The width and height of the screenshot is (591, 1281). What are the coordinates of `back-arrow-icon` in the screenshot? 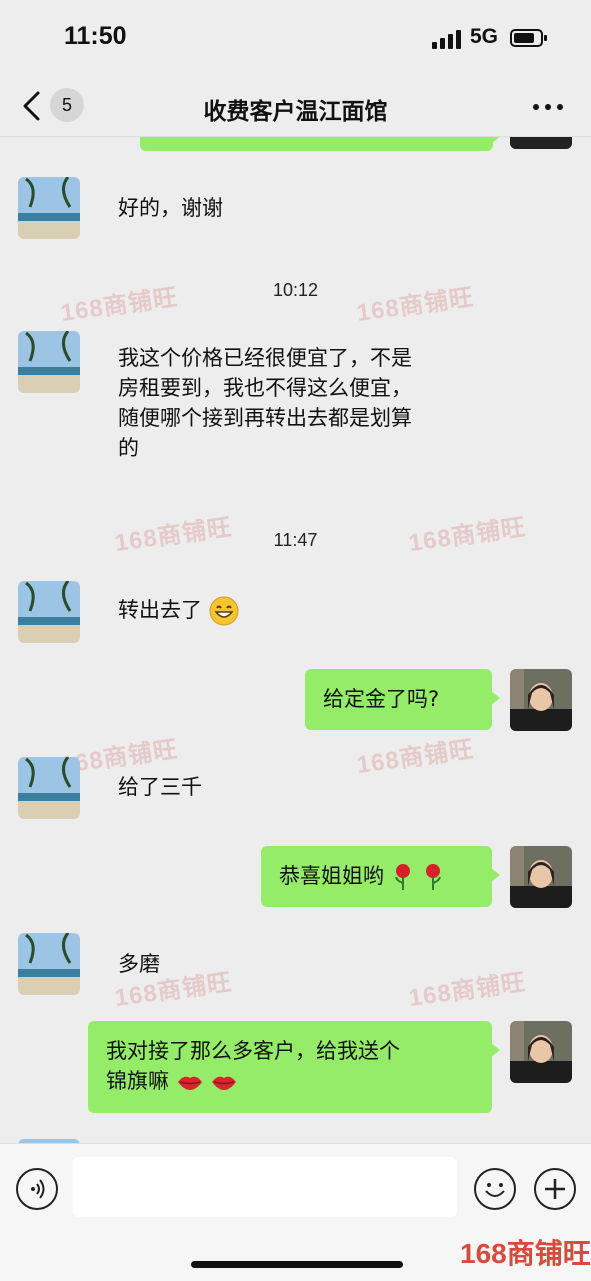 It's located at (32, 106).